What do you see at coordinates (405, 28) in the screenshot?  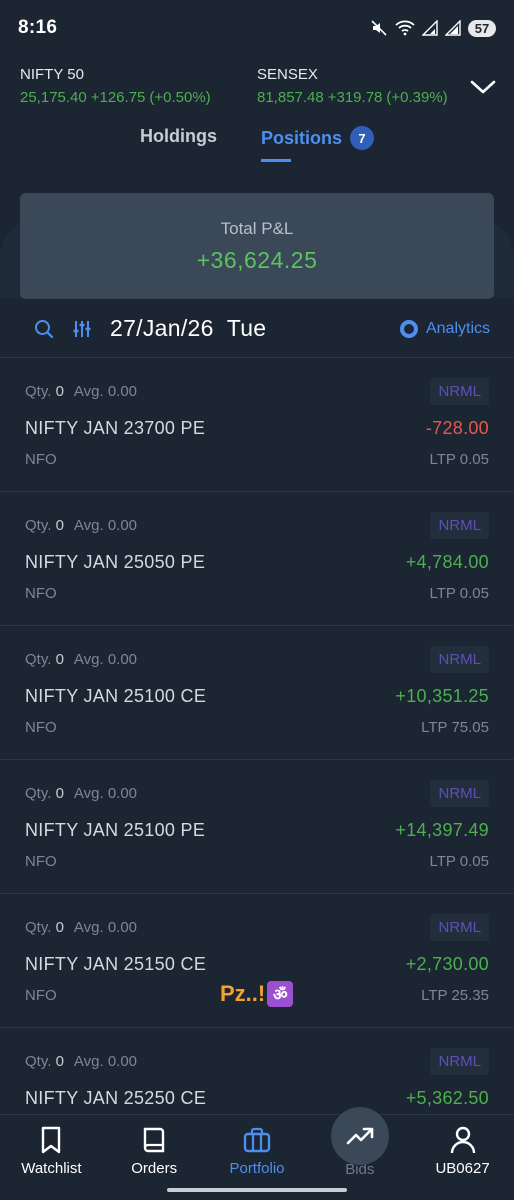 I see `wifi-icon` at bounding box center [405, 28].